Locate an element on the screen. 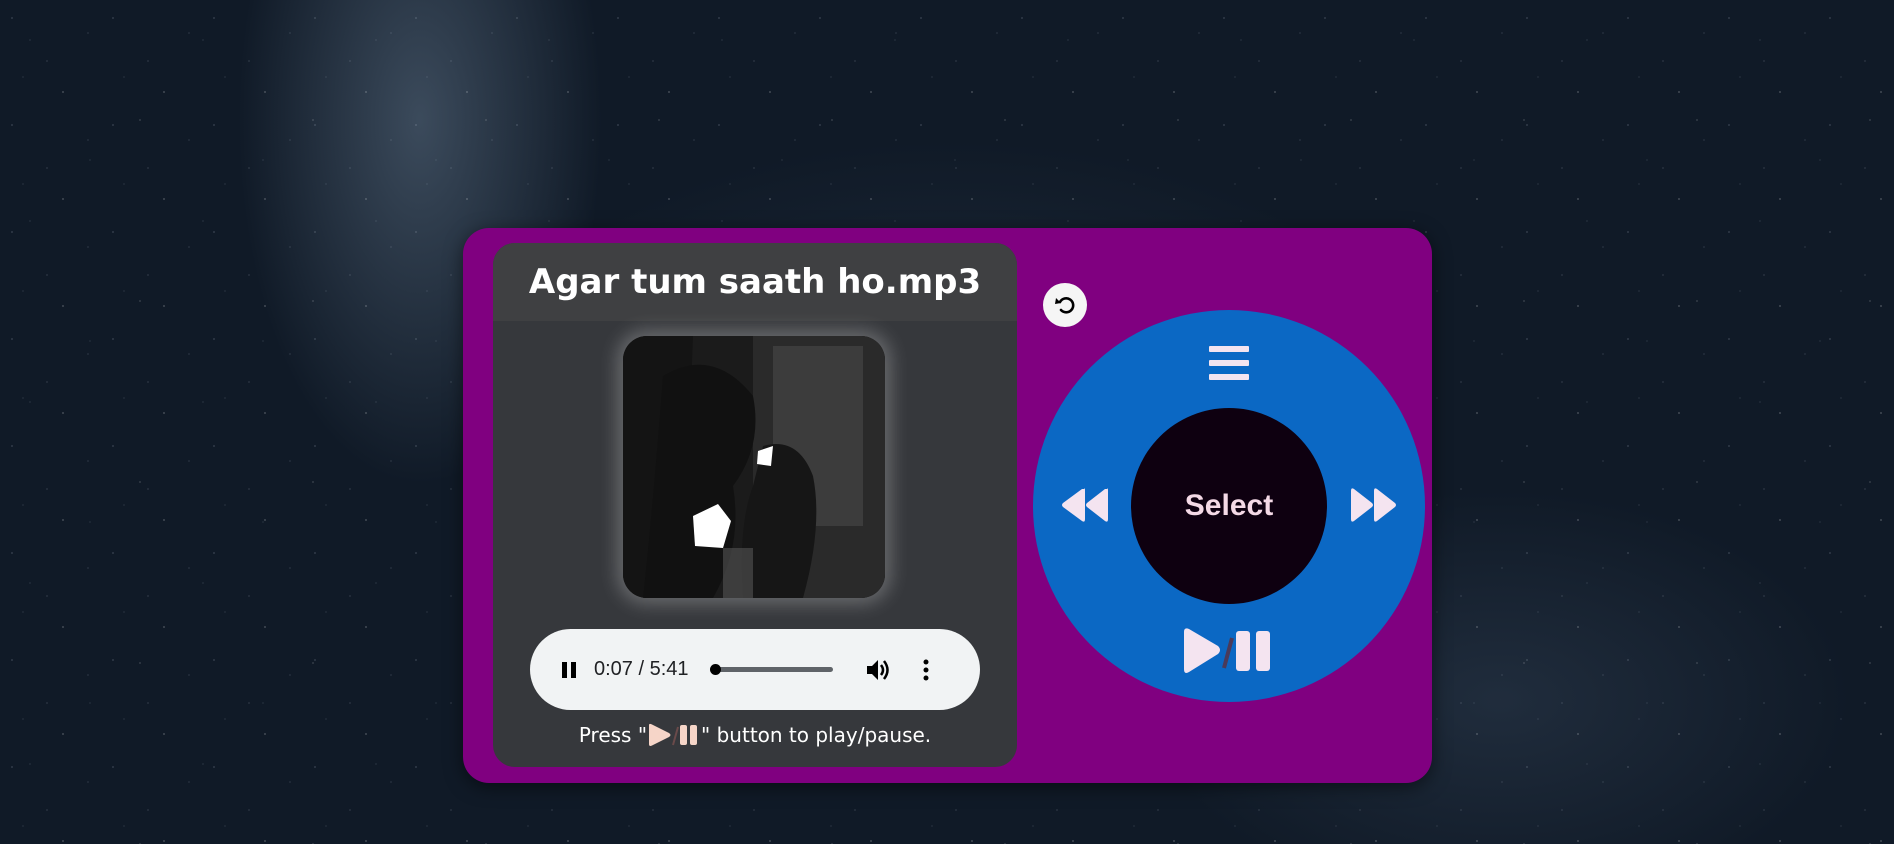 The height and width of the screenshot is (844, 1894). menu-button is located at coordinates (1229, 363).